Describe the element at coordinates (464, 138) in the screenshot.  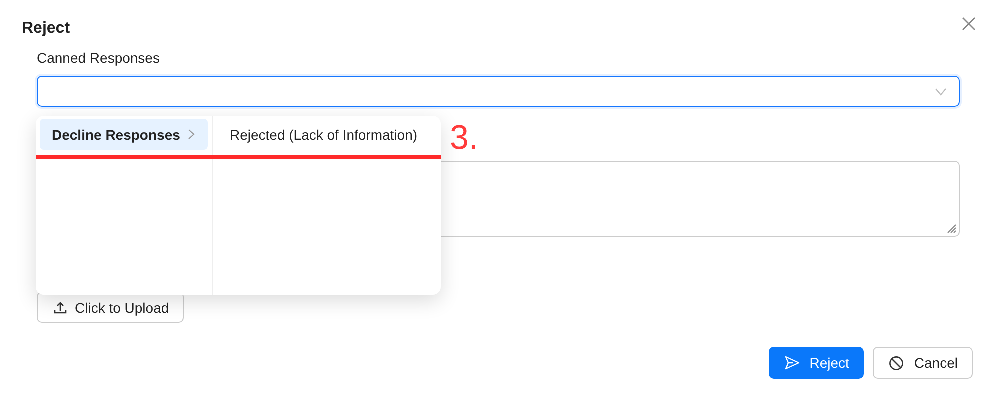
I see `annotation-number: 3.` at that location.